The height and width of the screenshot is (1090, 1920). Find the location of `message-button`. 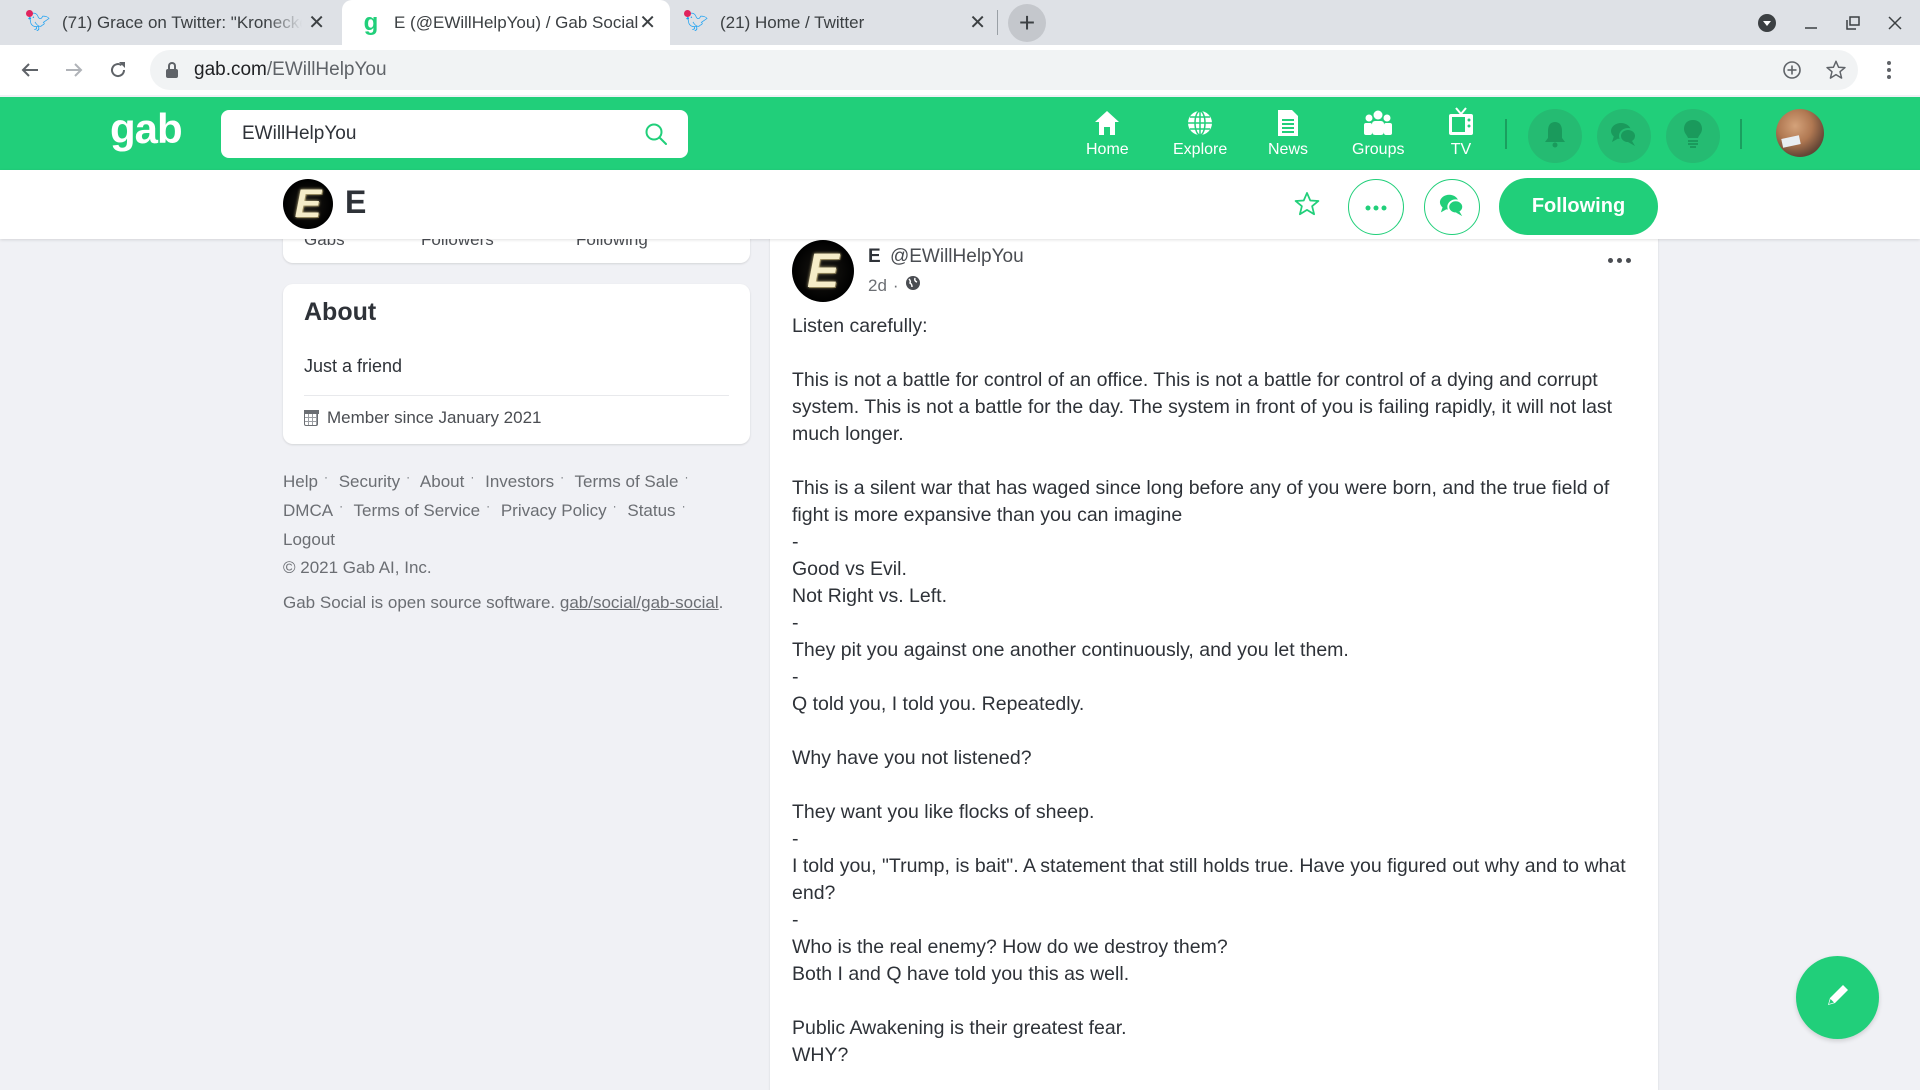

message-button is located at coordinates (1452, 207).